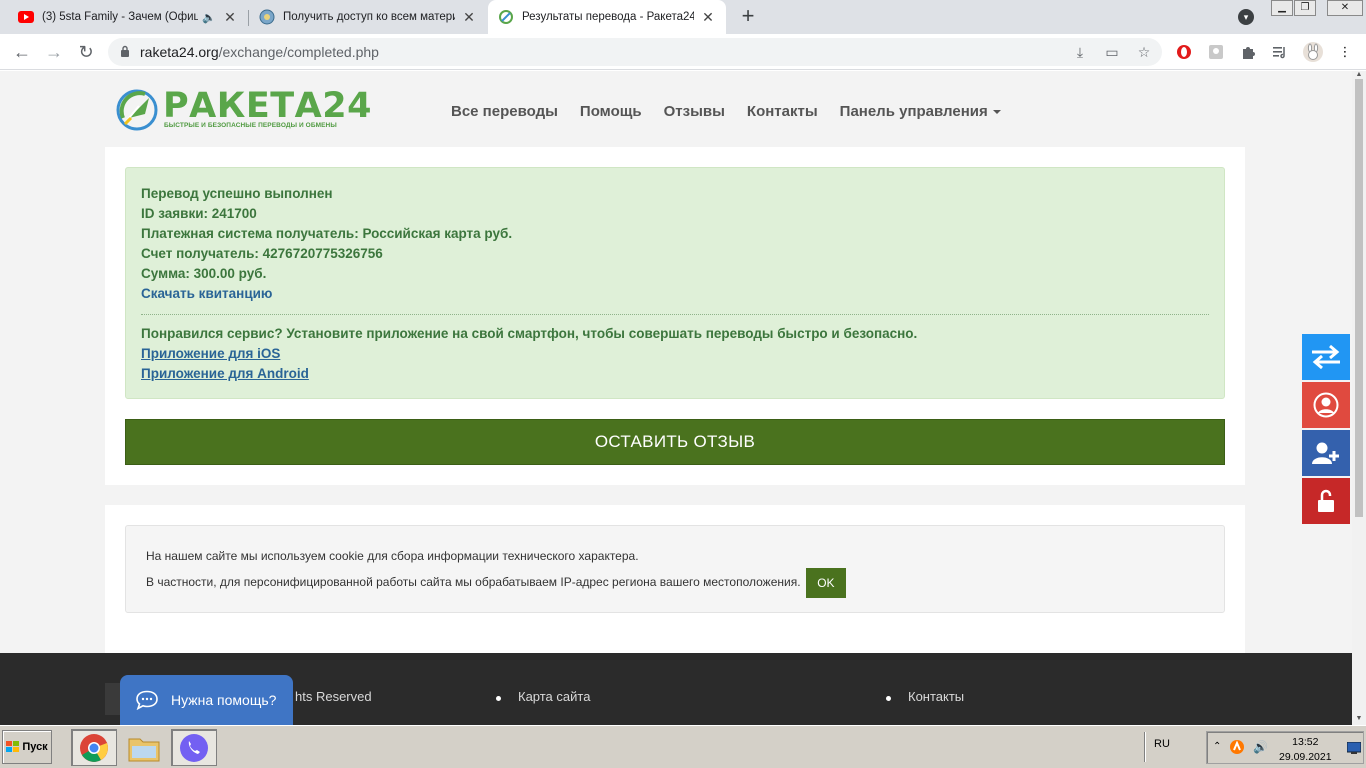  I want to click on taskbar-chrome, so click(94, 747).